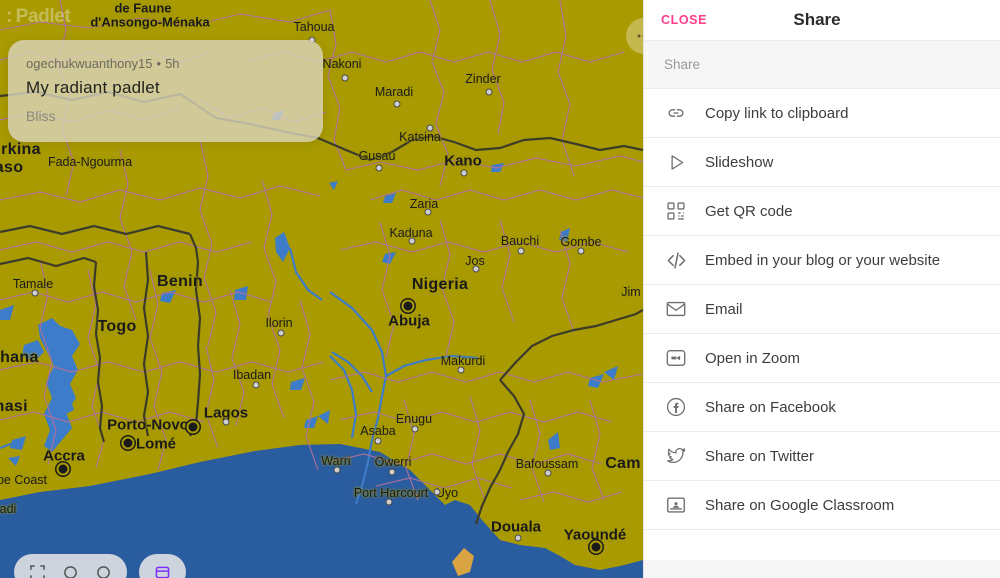  What do you see at coordinates (822, 456) in the screenshot?
I see `share-option-share-on-twitter: Share on Twitter` at bounding box center [822, 456].